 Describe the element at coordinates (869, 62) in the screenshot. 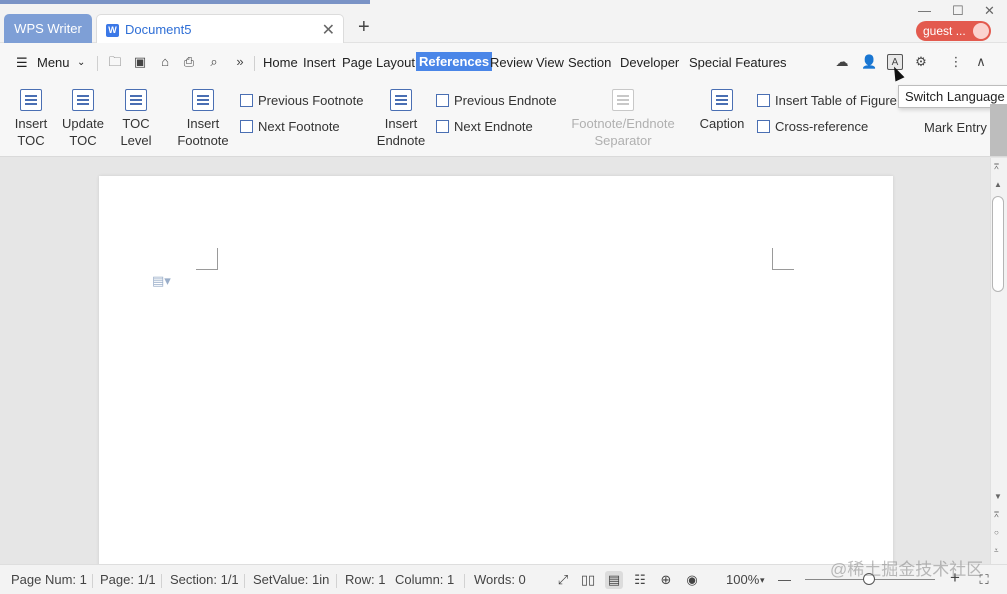

I see `share-user-icon: 👤` at that location.